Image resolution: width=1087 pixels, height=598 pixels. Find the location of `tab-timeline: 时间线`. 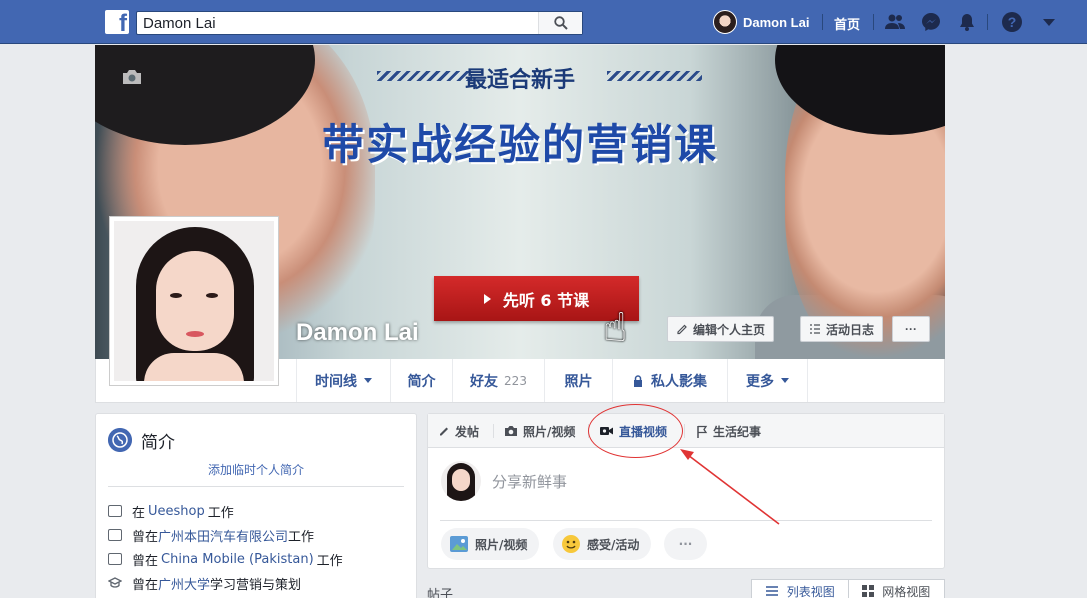

tab-timeline: 时间线 is located at coordinates (343, 380).